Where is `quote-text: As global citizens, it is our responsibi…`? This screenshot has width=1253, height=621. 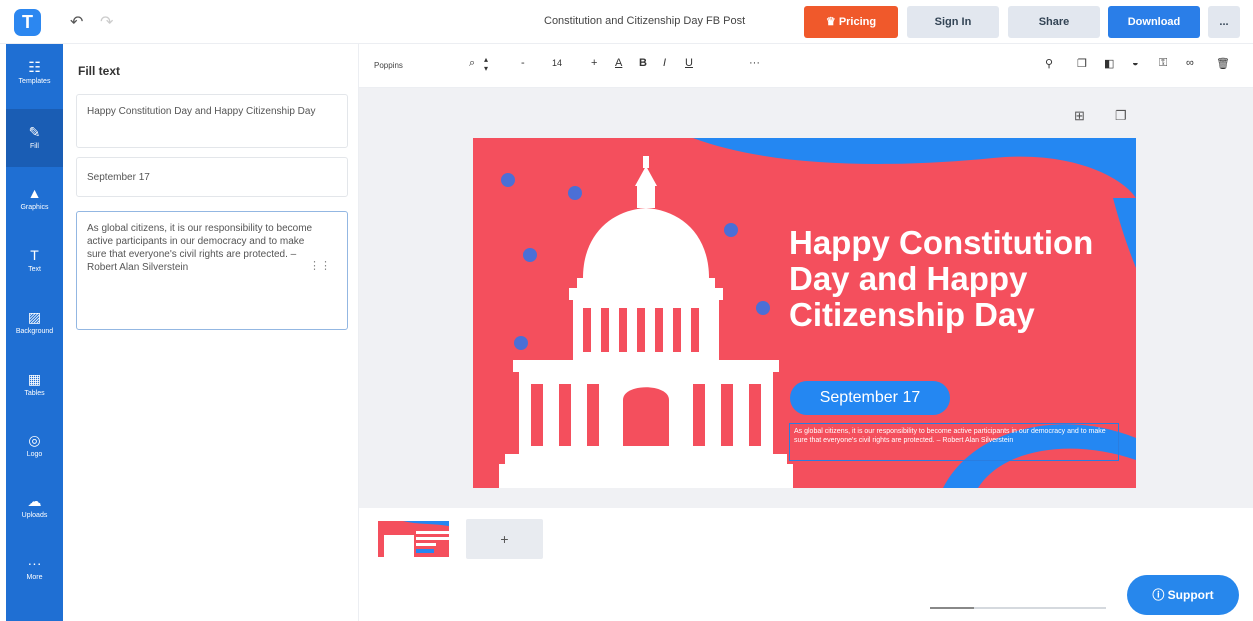
quote-text: As global citizens, it is our responsibi… is located at coordinates (200, 248).